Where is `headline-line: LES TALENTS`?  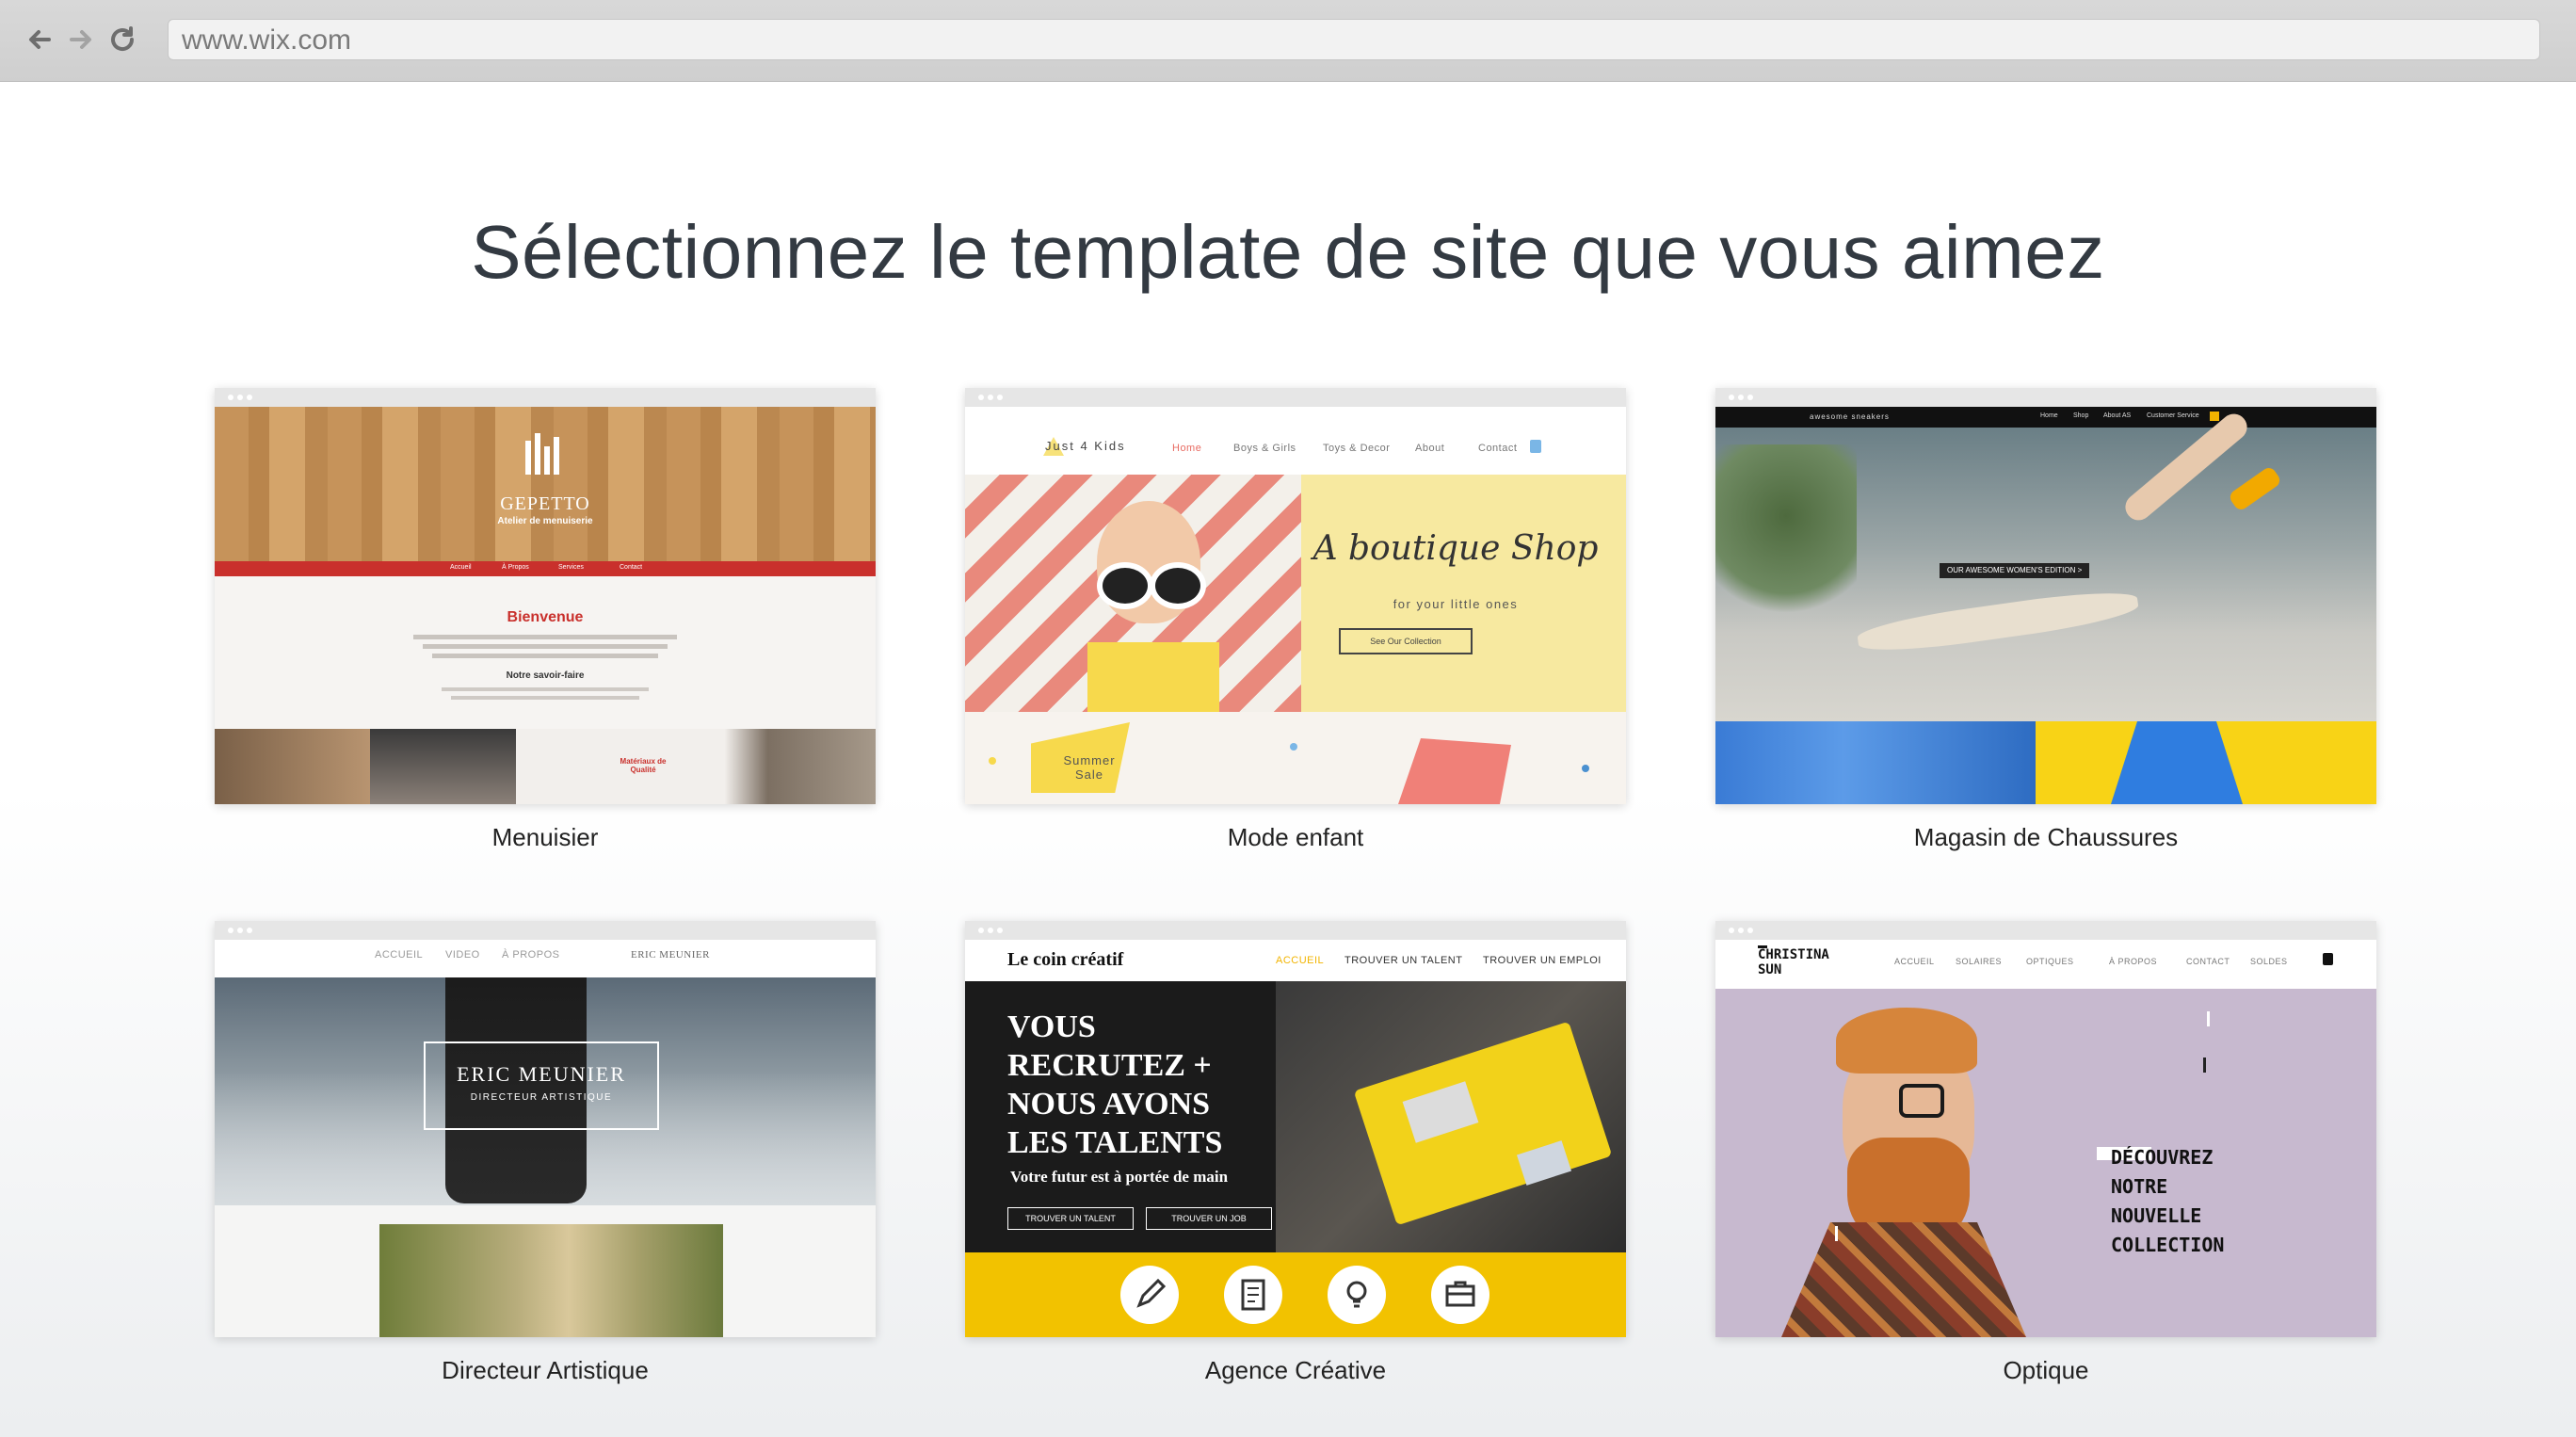
headline-line: LES TALENTS is located at coordinates (1115, 1143).